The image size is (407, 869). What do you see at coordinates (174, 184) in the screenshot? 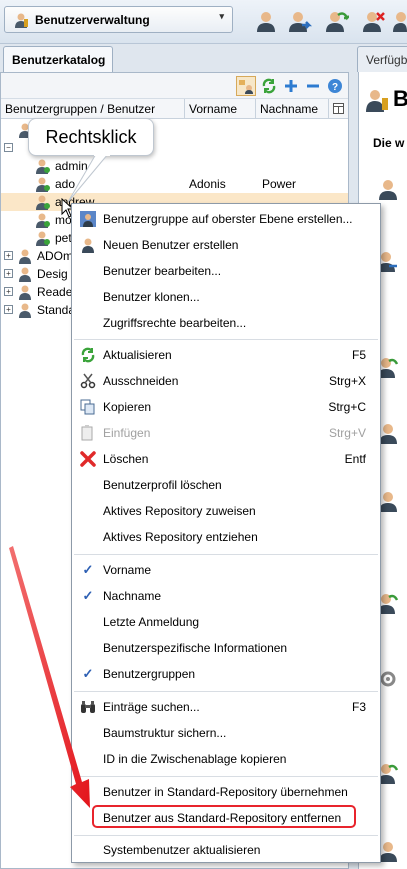
I see `tree-row-ado: ado Adonis Power` at bounding box center [174, 184].